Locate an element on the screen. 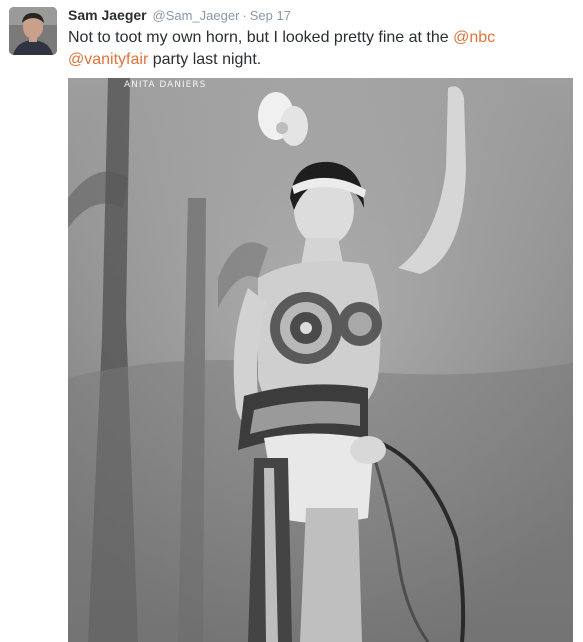  display-name: Sam Jaeger is located at coordinates (107, 15).